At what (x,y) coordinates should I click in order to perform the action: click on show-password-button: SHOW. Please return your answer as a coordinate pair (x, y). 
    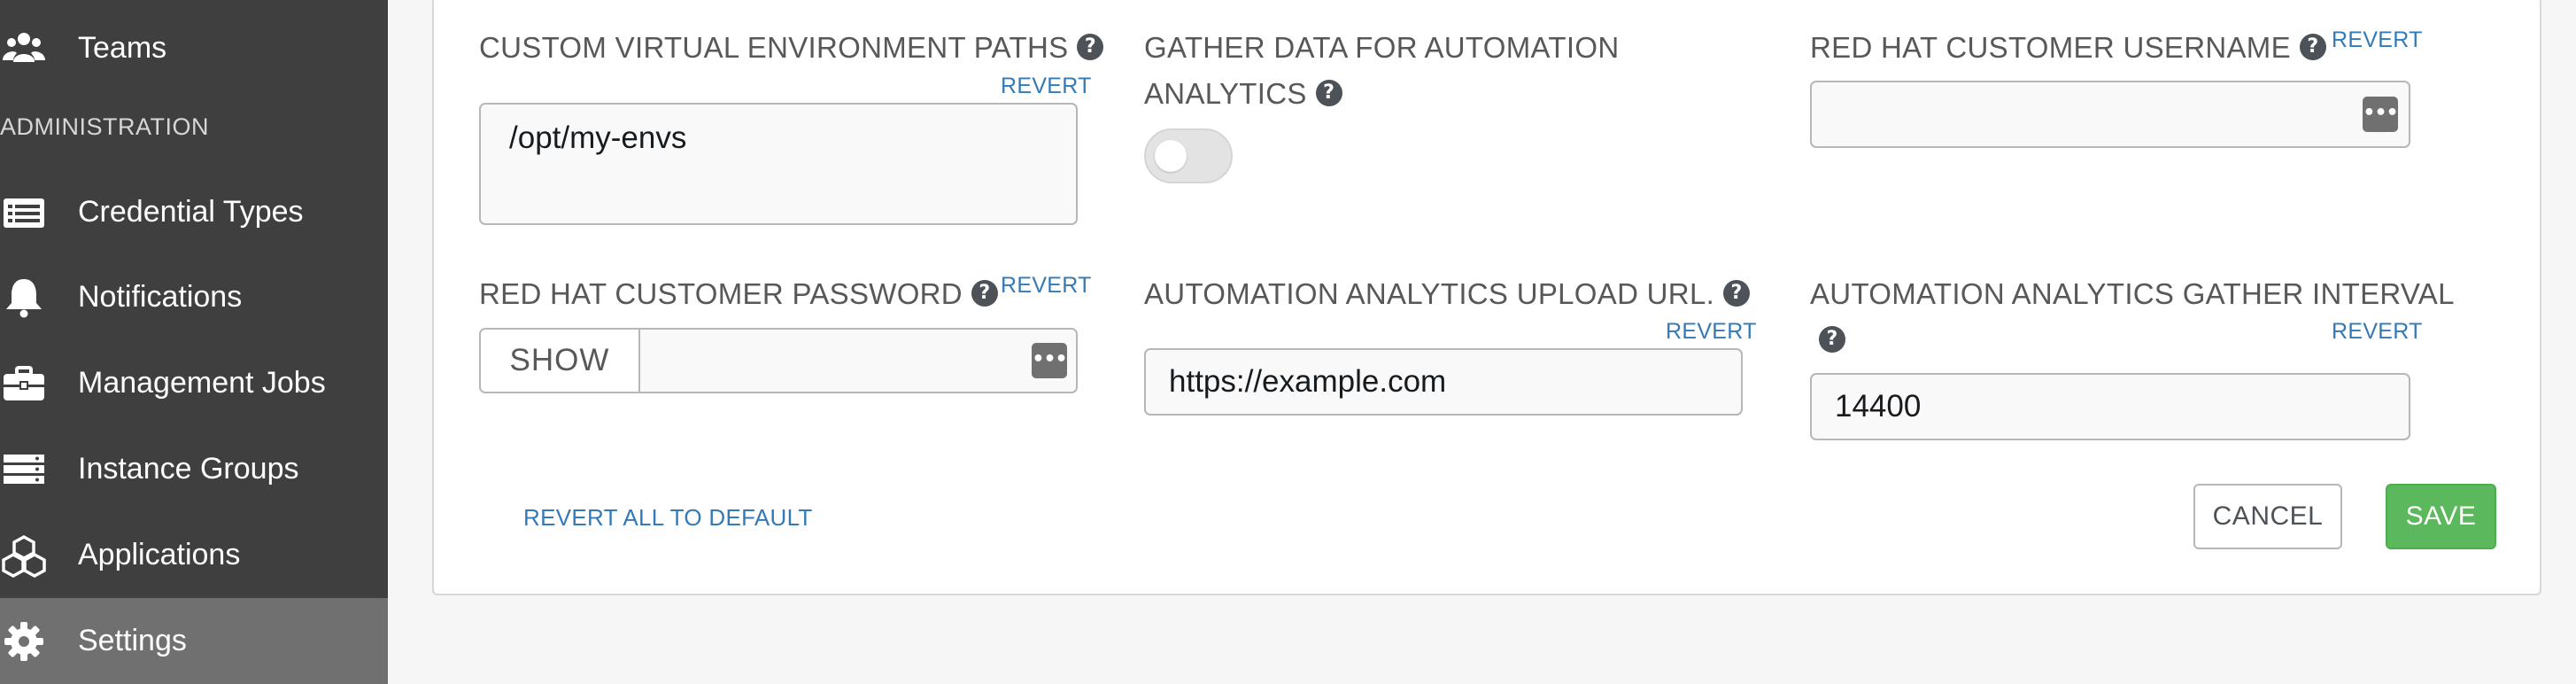
    Looking at the image, I should click on (559, 361).